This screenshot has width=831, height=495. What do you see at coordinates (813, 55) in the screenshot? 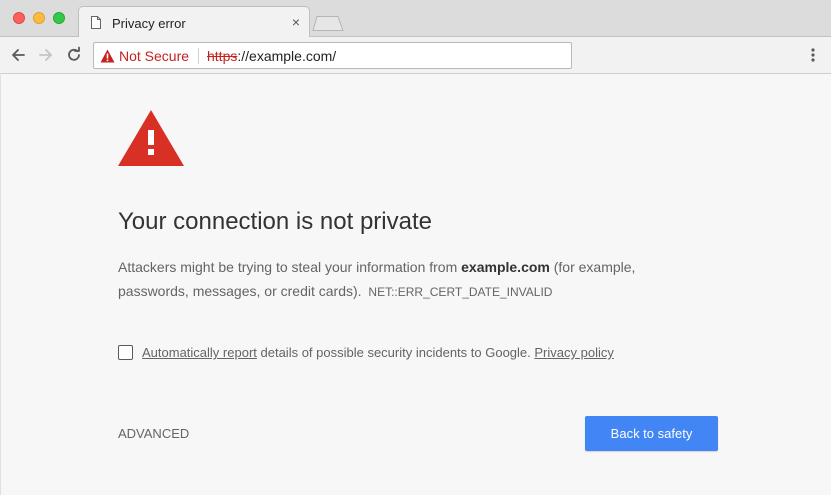
I see `vertical-dots-icon` at bounding box center [813, 55].